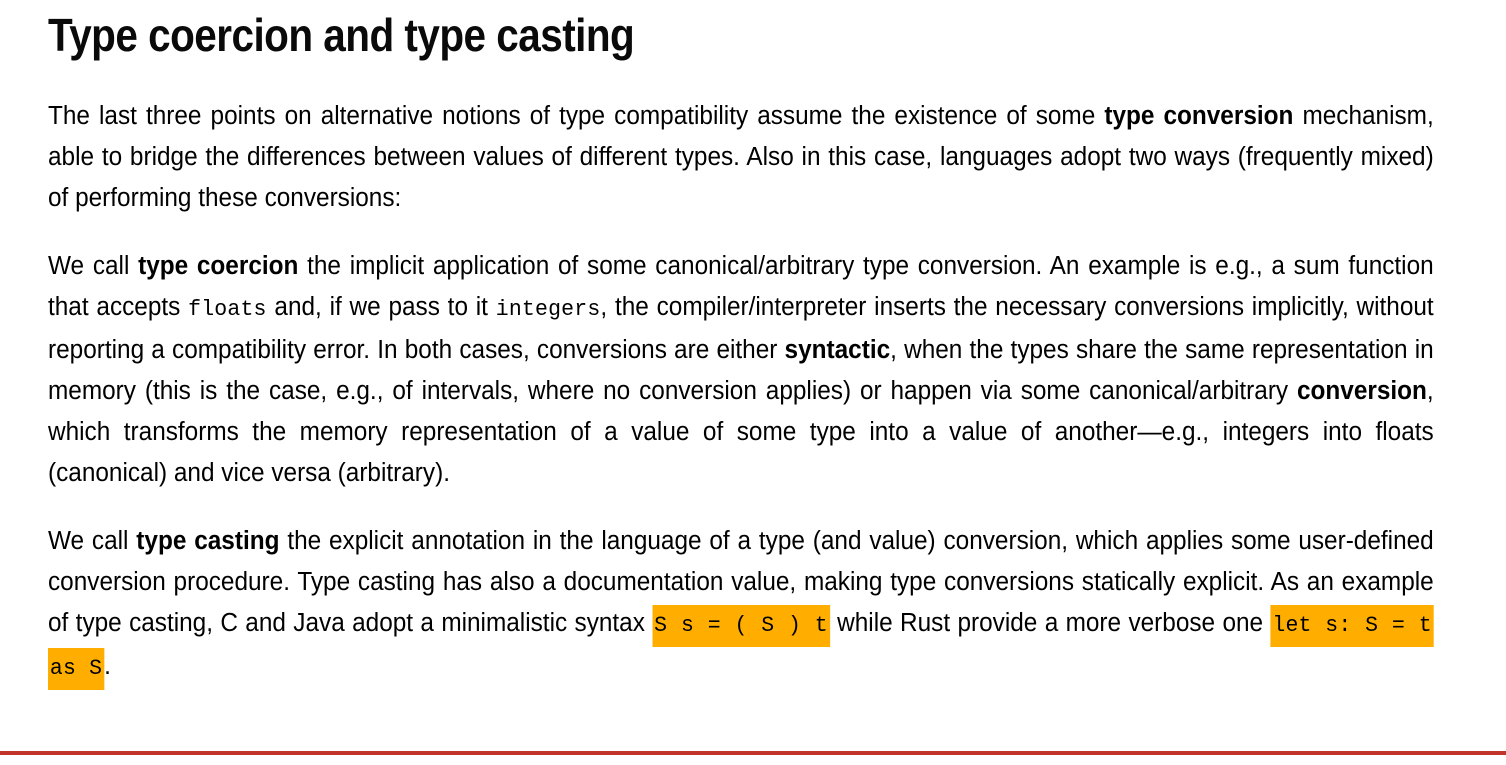 This screenshot has width=1506, height=765. I want to click on p2-bold-term-type-coercion: type coercion, so click(218, 266).